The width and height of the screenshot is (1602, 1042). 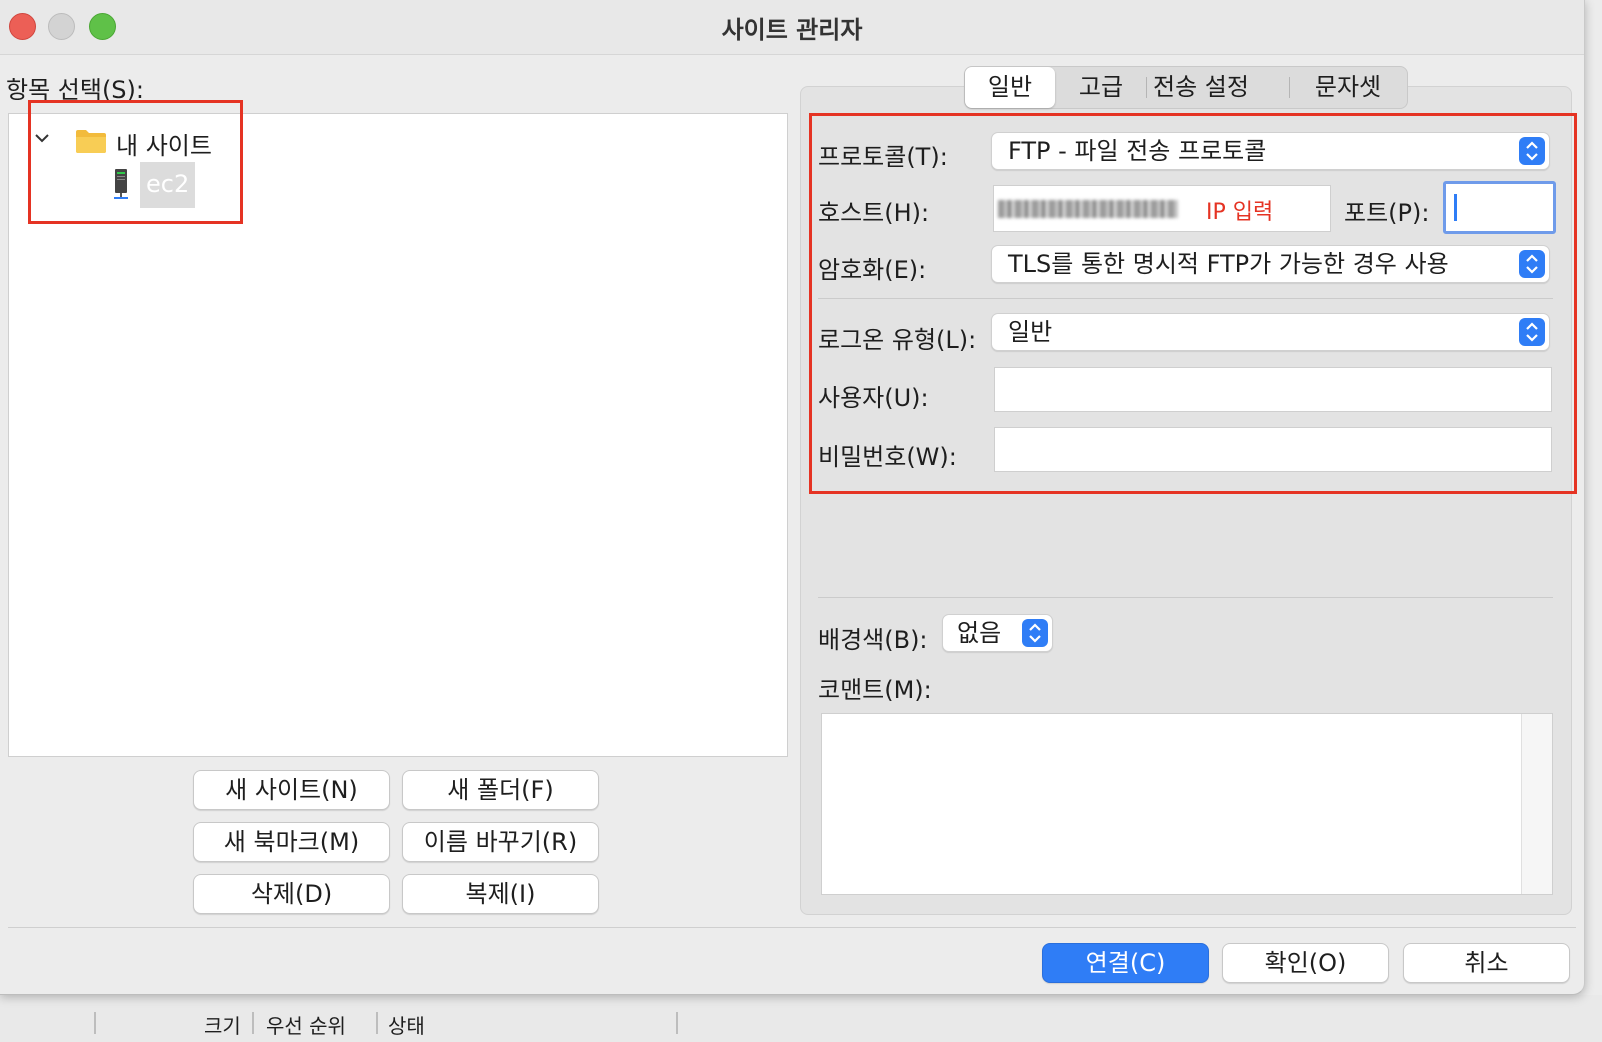 What do you see at coordinates (222, 1024) in the screenshot?
I see `status-column-size: 크기` at bounding box center [222, 1024].